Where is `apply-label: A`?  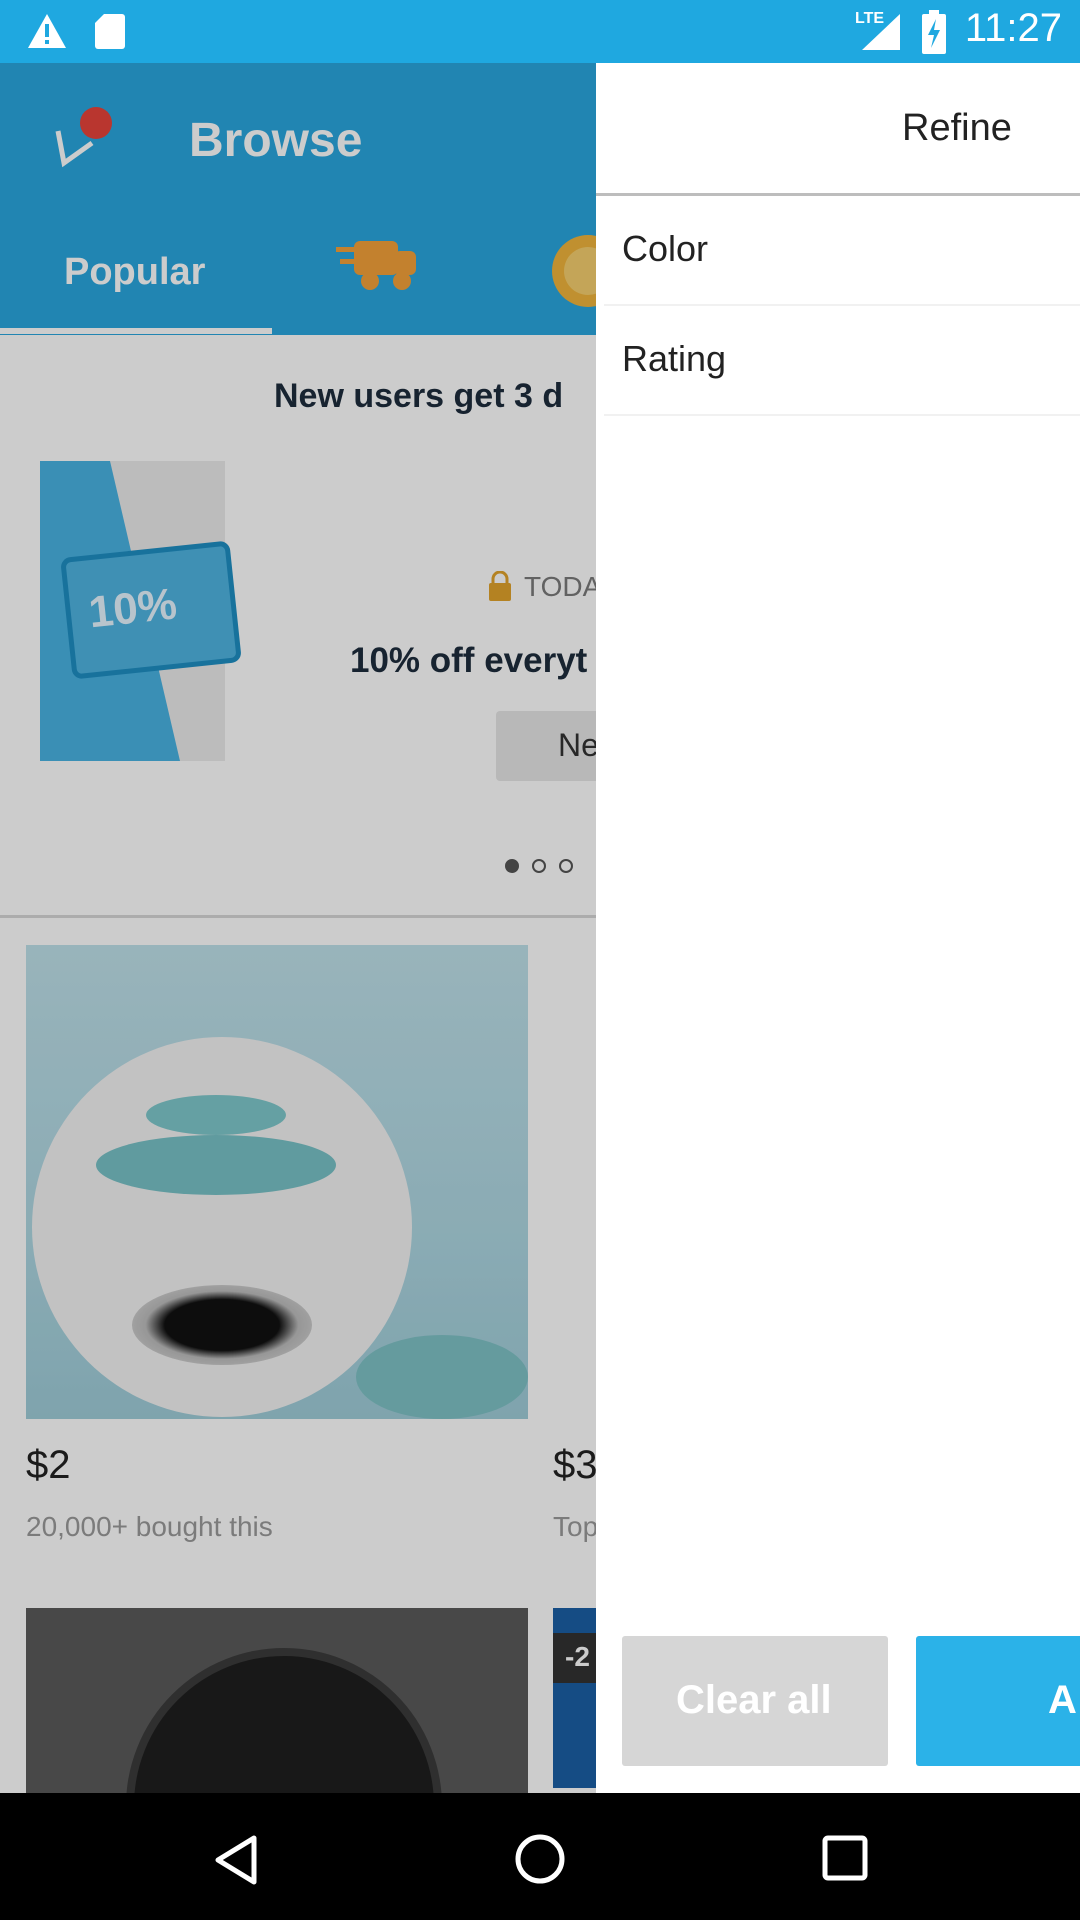 apply-label: A is located at coordinates (1062, 1700).